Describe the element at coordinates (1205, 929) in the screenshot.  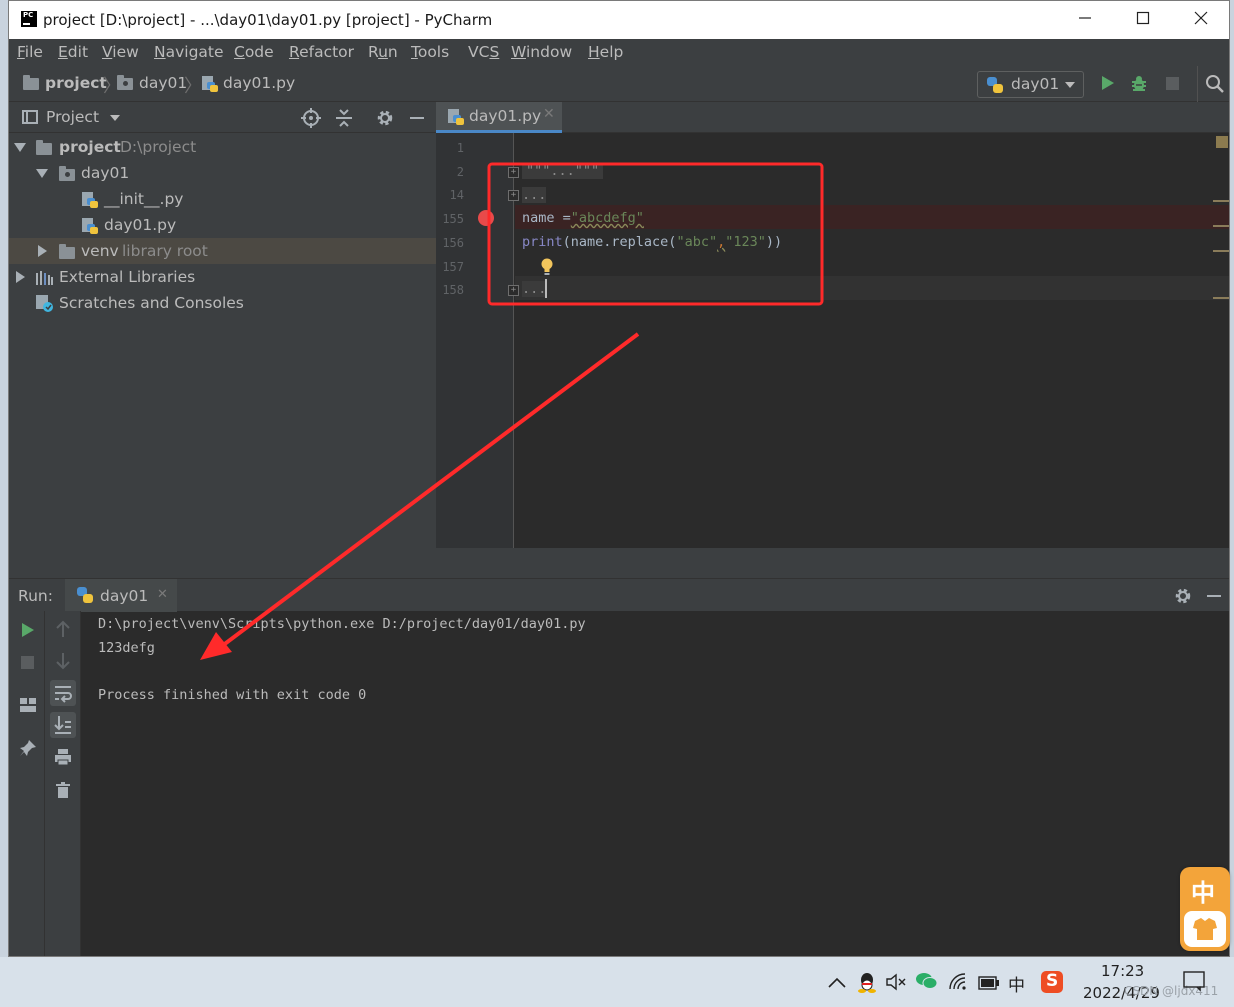
I see `ime-skin-icon` at that location.